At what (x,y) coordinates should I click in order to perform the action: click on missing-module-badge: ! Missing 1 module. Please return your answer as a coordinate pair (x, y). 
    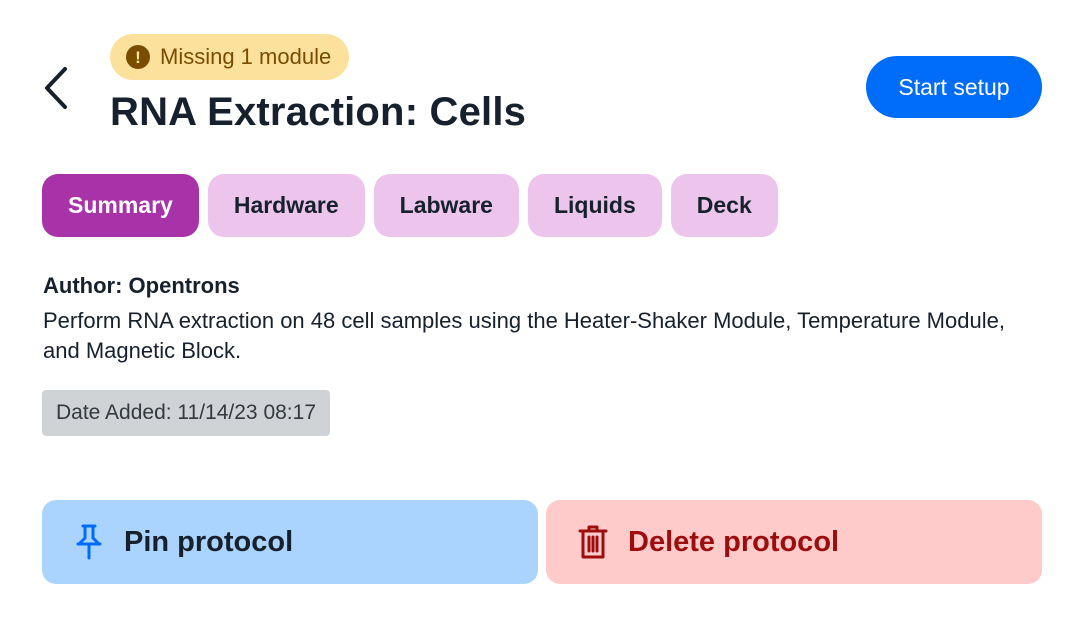
    Looking at the image, I should click on (230, 57).